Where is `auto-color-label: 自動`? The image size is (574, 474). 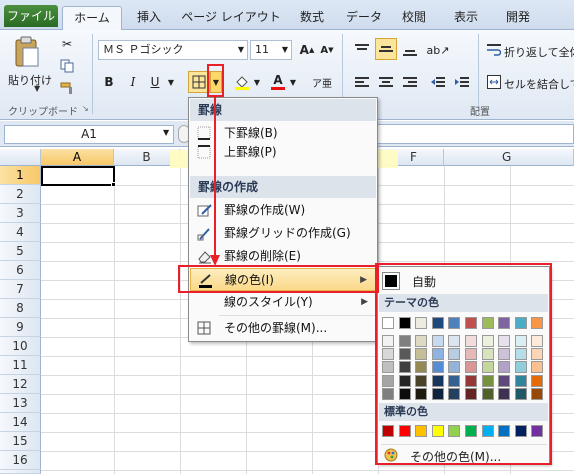 auto-color-label: 自動 is located at coordinates (424, 281).